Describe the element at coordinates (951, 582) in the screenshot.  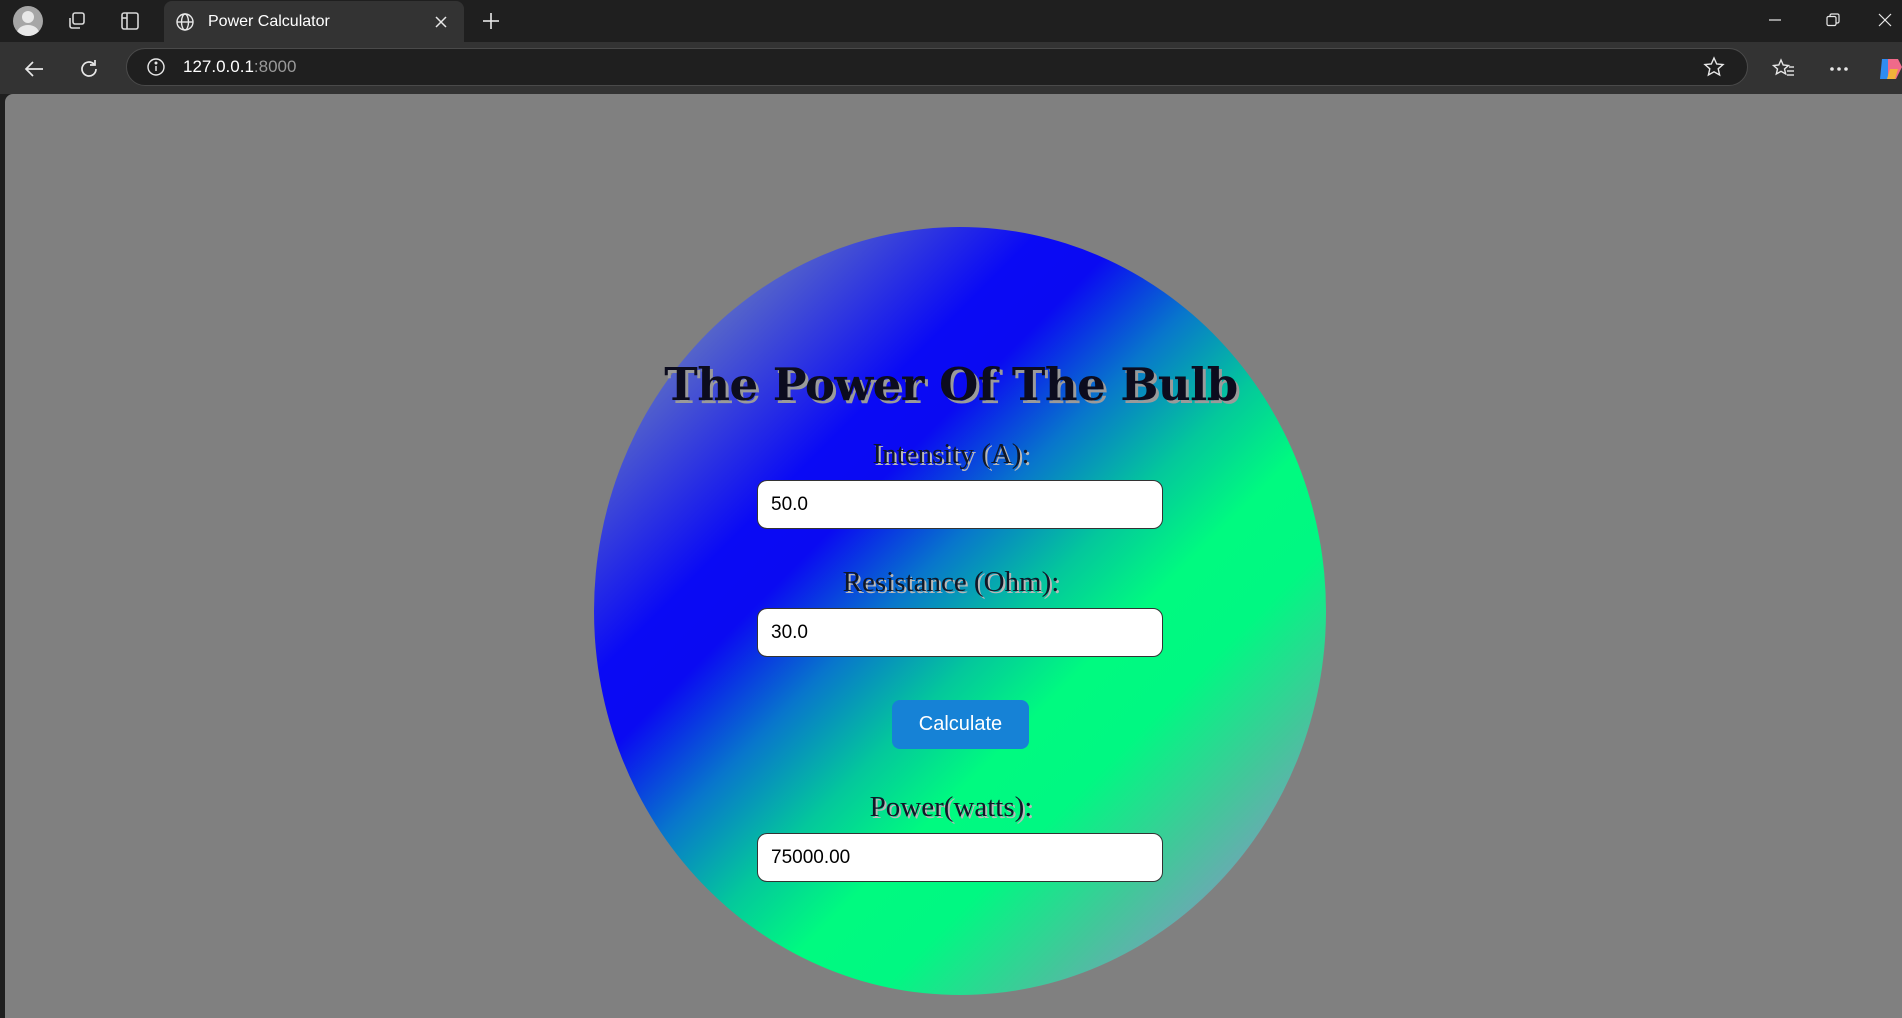
I see `resistance-label: Resistance (Ohm):` at that location.